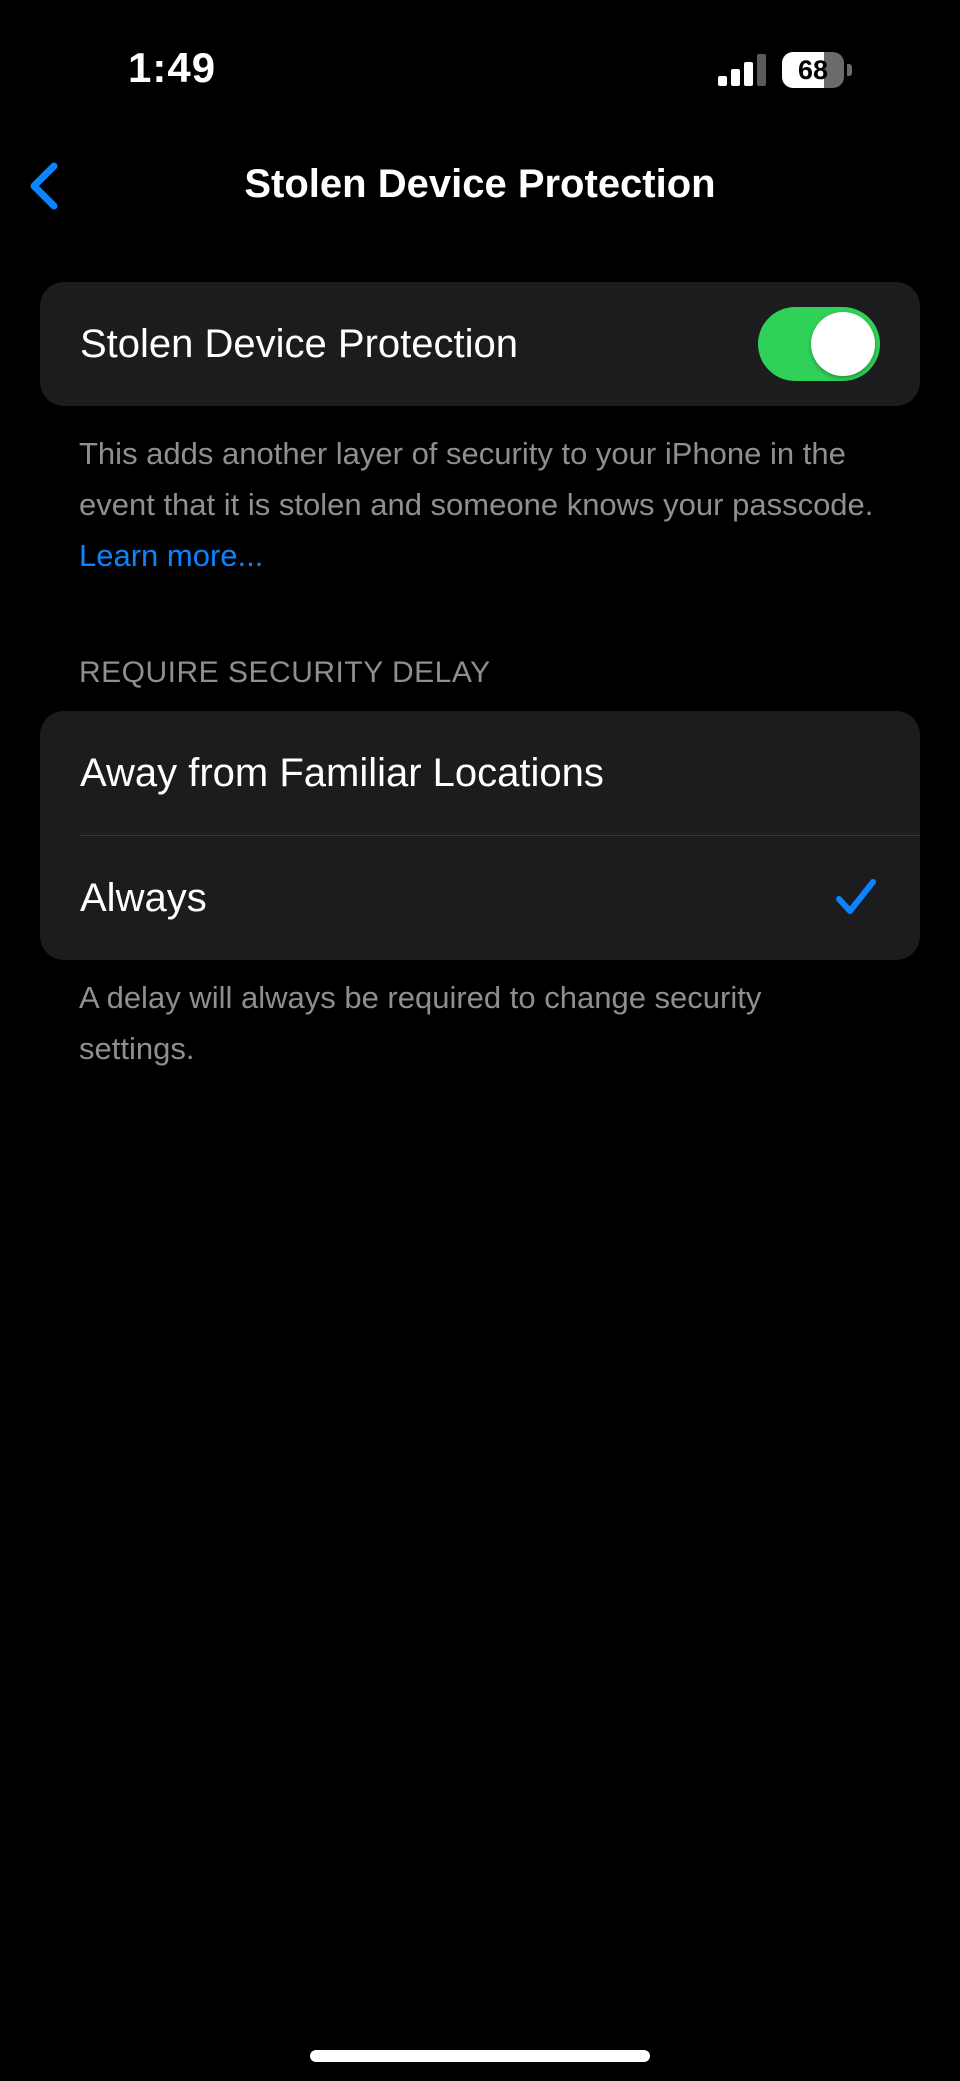  What do you see at coordinates (843, 344) in the screenshot?
I see `toggle-knob` at bounding box center [843, 344].